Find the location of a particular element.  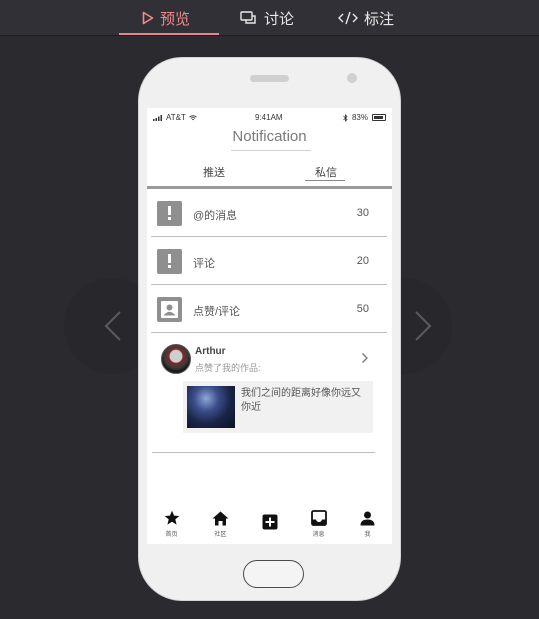

page-title: Notification is located at coordinates (269, 136).